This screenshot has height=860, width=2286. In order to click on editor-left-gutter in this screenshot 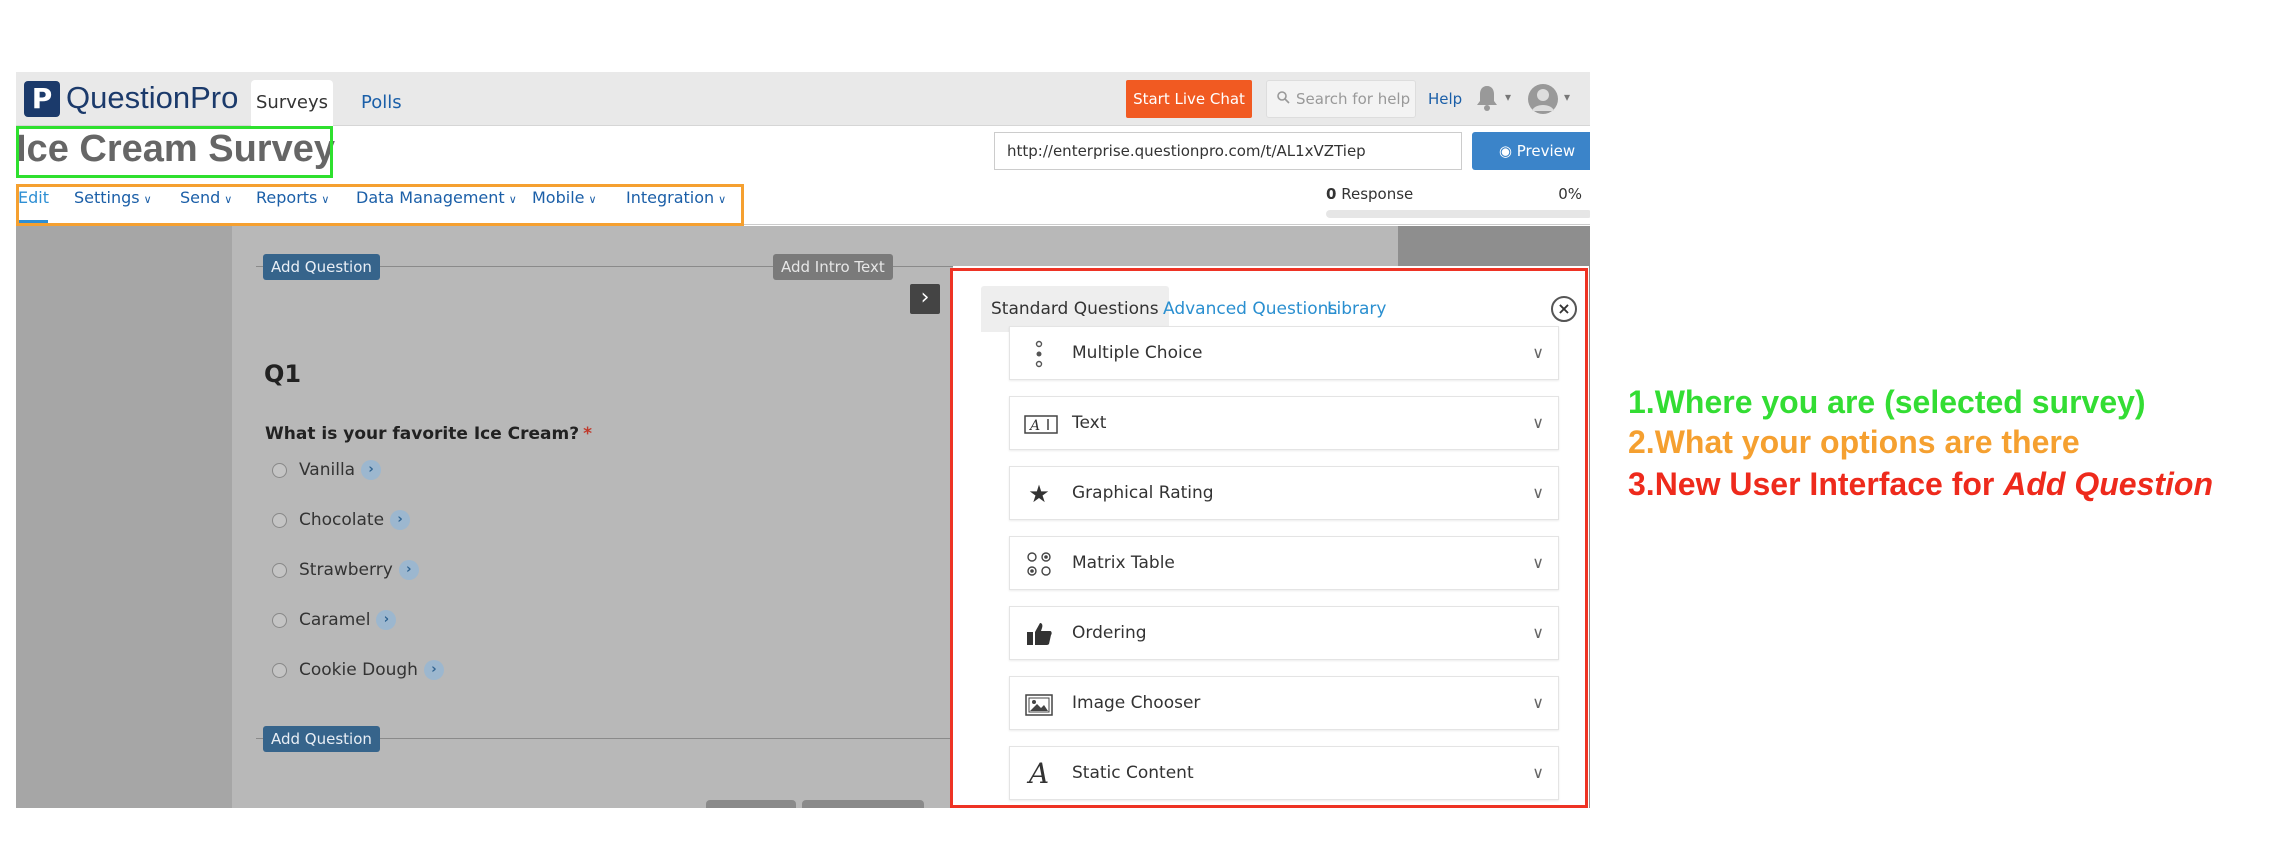, I will do `click(124, 517)`.